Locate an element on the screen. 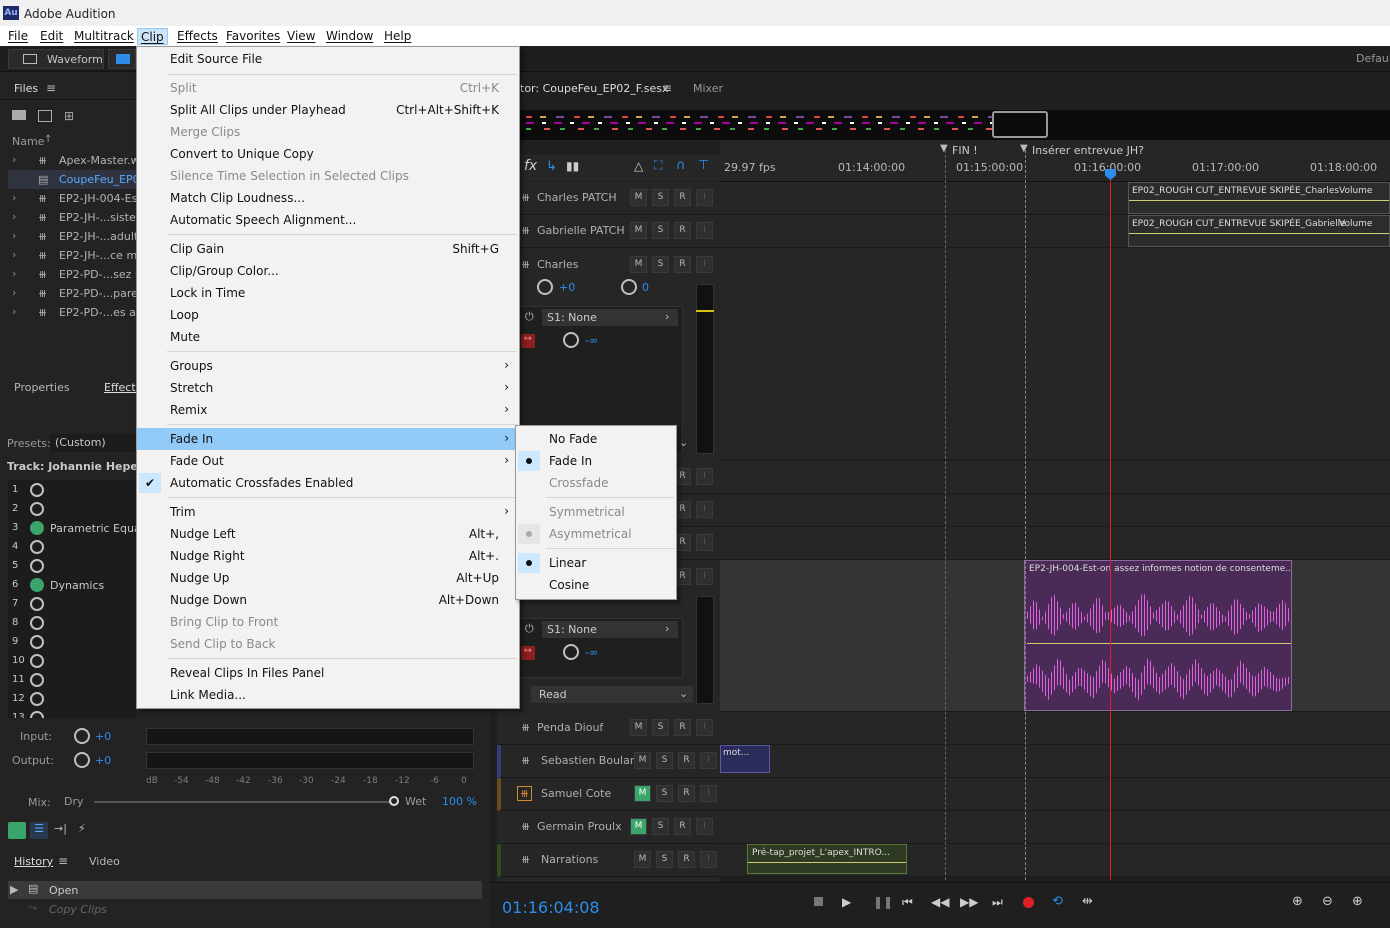 This screenshot has height=928, width=1390. overview-viewport-handle is located at coordinates (1020, 124).